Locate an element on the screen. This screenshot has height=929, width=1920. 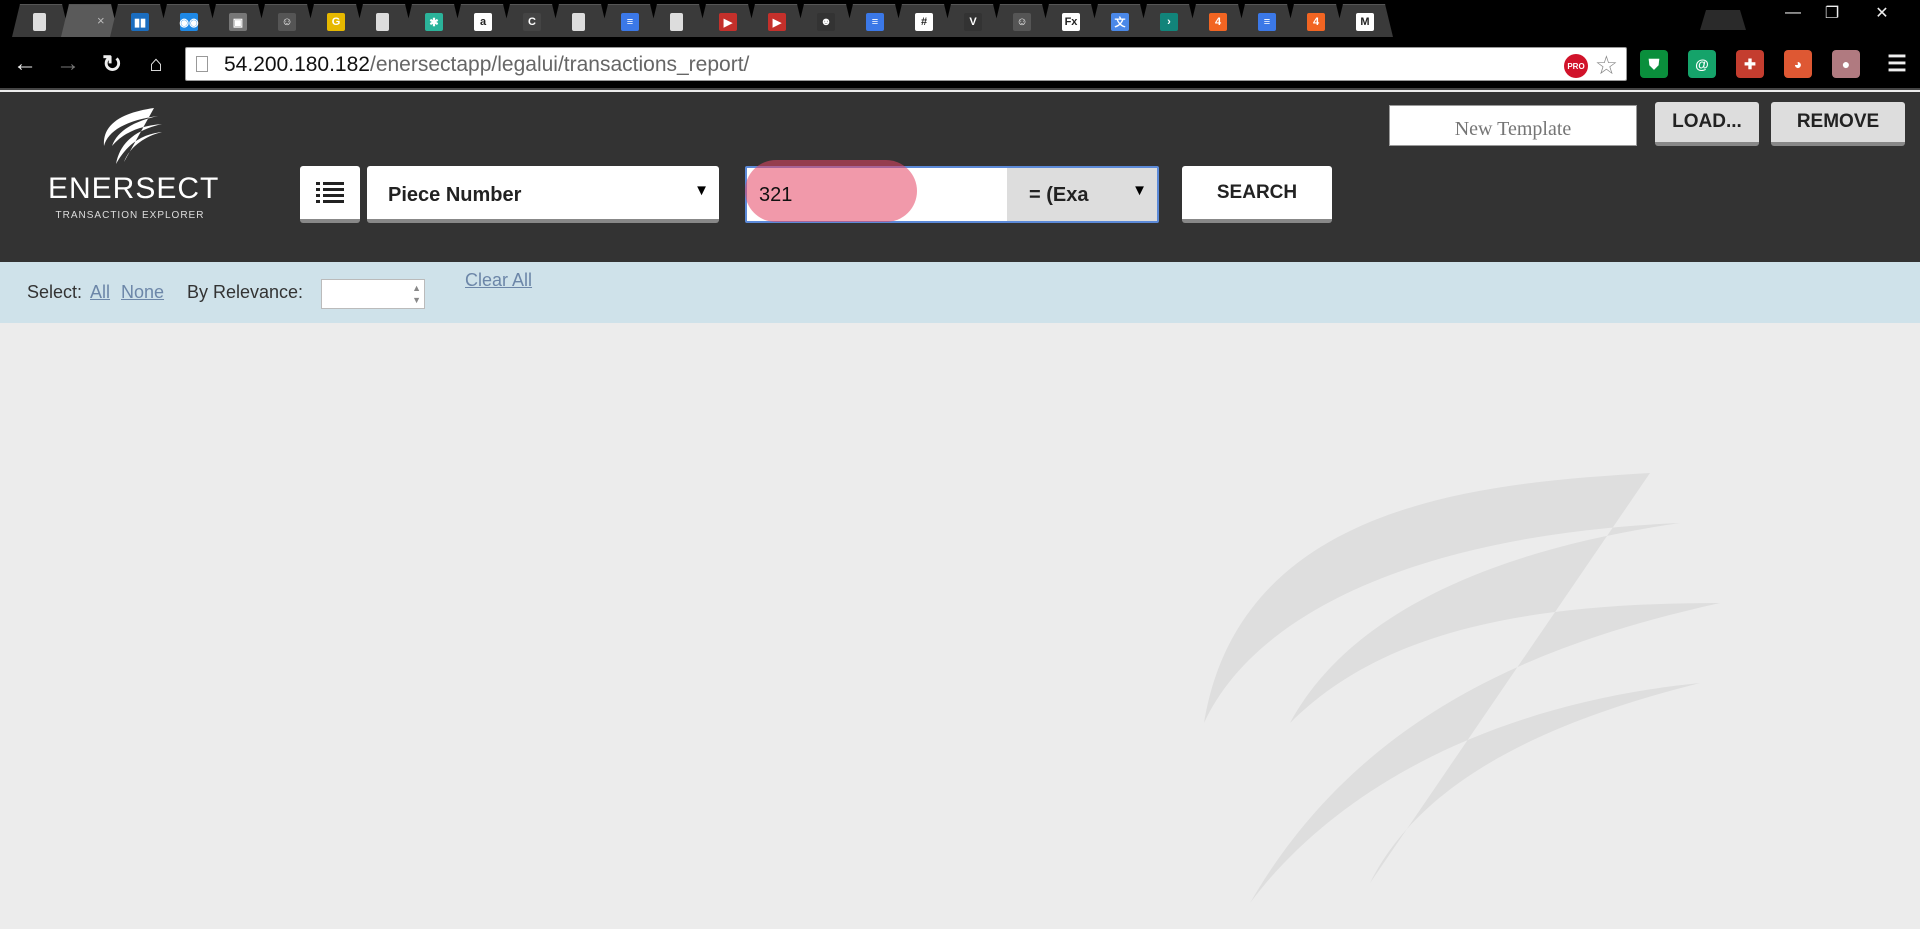
select-all-link: All is located at coordinates (100, 292).